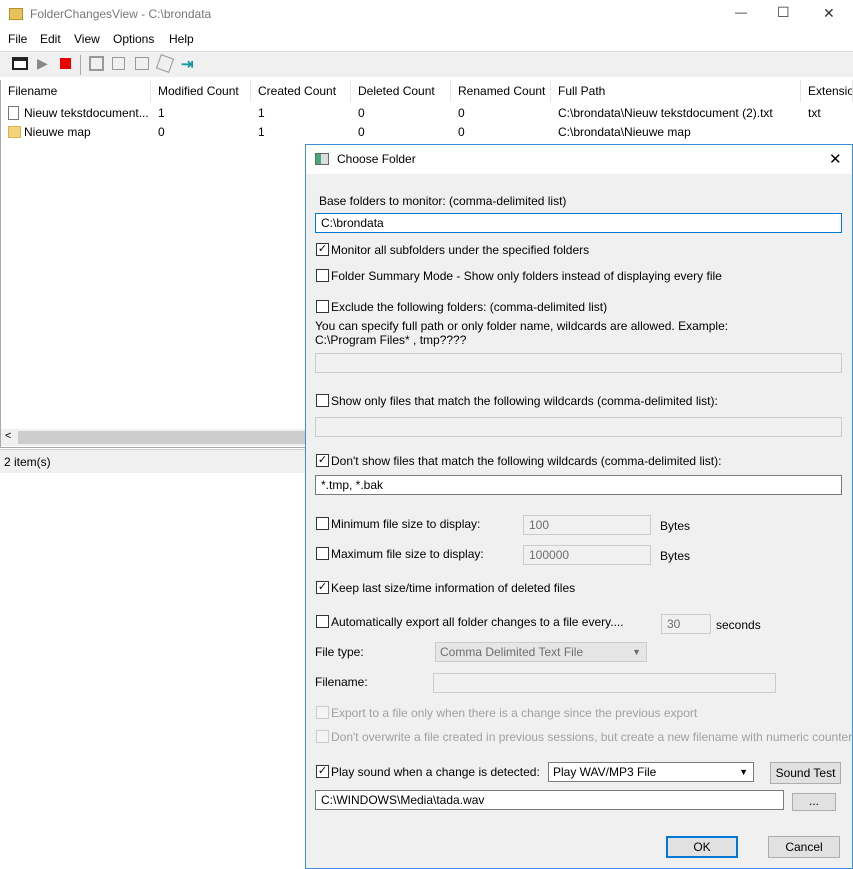 This screenshot has height=869, width=853. Describe the element at coordinates (133, 39) in the screenshot. I see `menu-options: Options` at that location.